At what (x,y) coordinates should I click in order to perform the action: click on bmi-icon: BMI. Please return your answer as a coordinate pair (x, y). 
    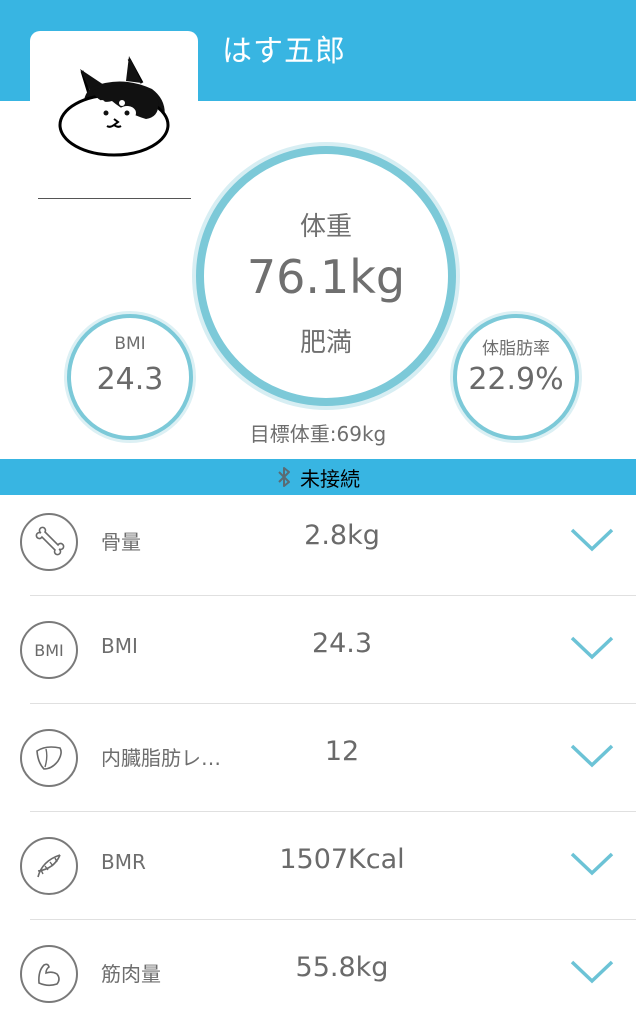
    Looking at the image, I should click on (49, 650).